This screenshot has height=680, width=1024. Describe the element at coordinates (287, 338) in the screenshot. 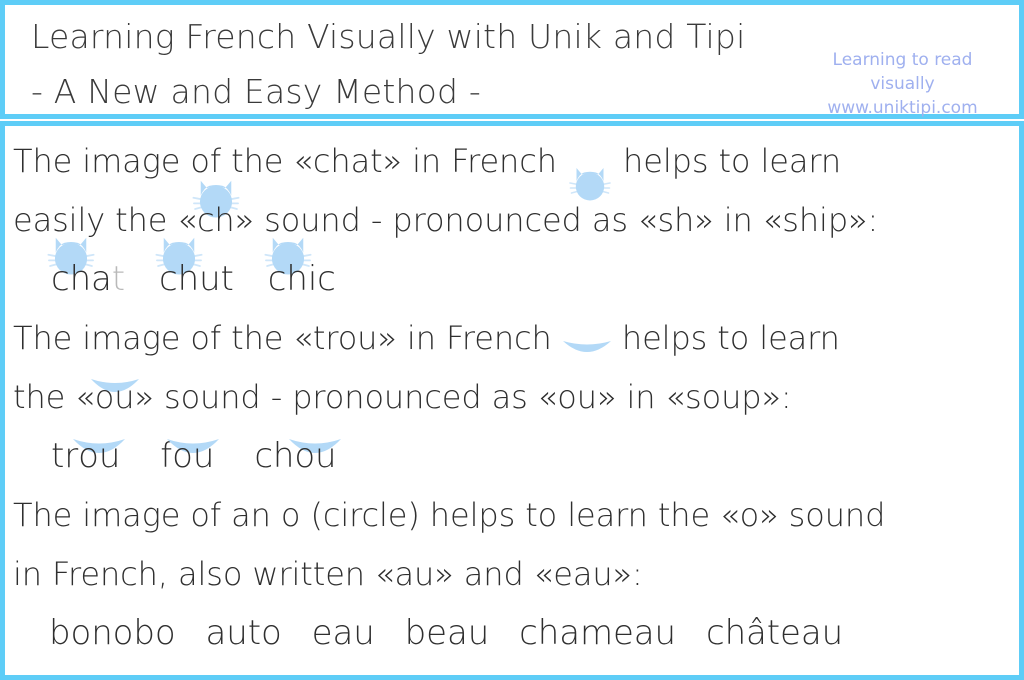

I see `lesson-ou-text-a: The image of the «trou» in French` at that location.